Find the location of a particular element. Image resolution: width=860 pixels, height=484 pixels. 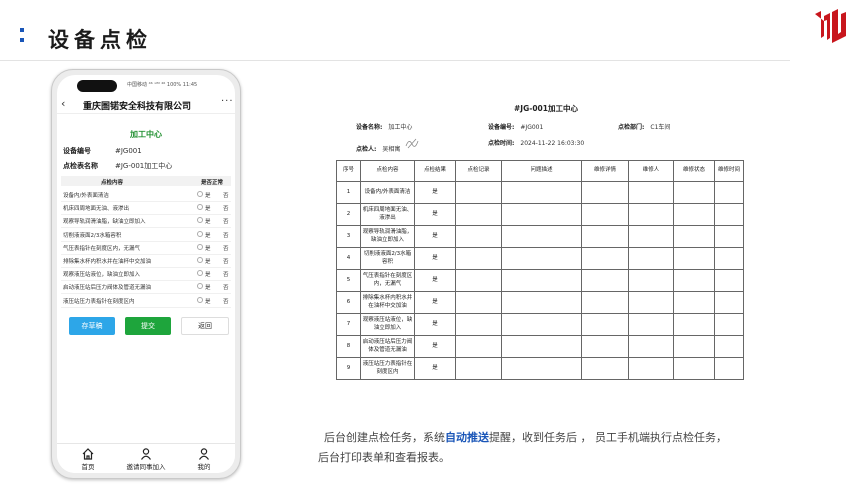

home-icon is located at coordinates (88, 454).